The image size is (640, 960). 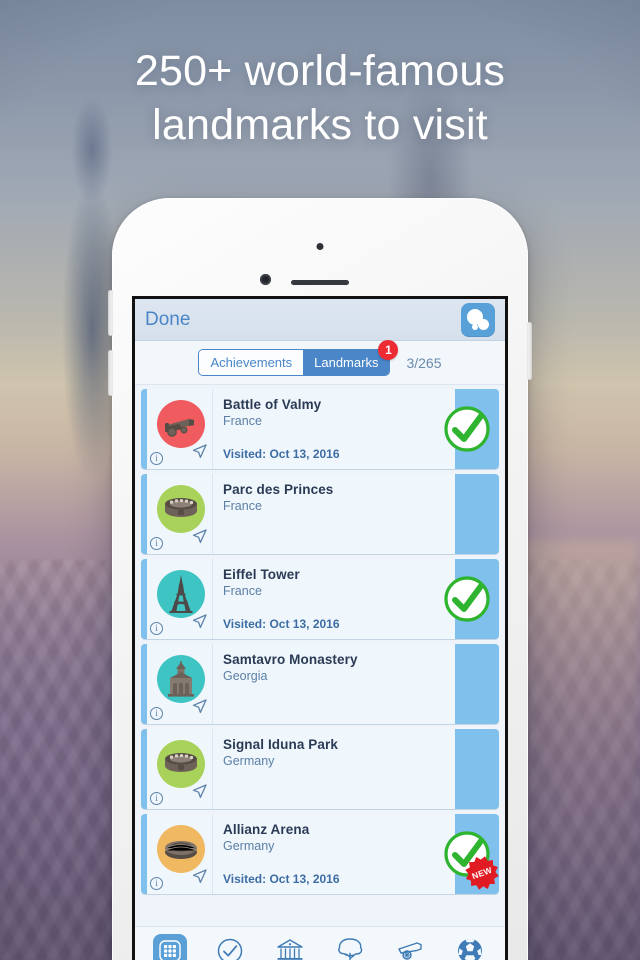 What do you see at coordinates (245, 676) in the screenshot?
I see `landmark-country: Georgia` at bounding box center [245, 676].